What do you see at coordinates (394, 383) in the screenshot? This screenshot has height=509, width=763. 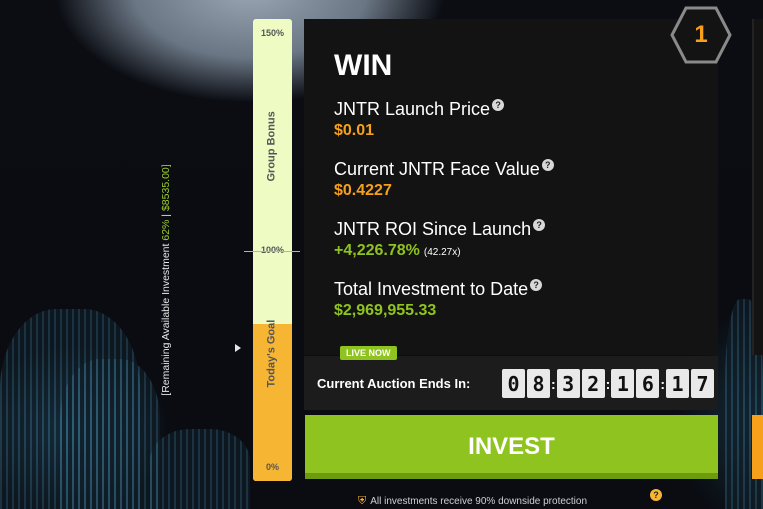 I see `auction-ends-label: Current Auction Ends In:` at bounding box center [394, 383].